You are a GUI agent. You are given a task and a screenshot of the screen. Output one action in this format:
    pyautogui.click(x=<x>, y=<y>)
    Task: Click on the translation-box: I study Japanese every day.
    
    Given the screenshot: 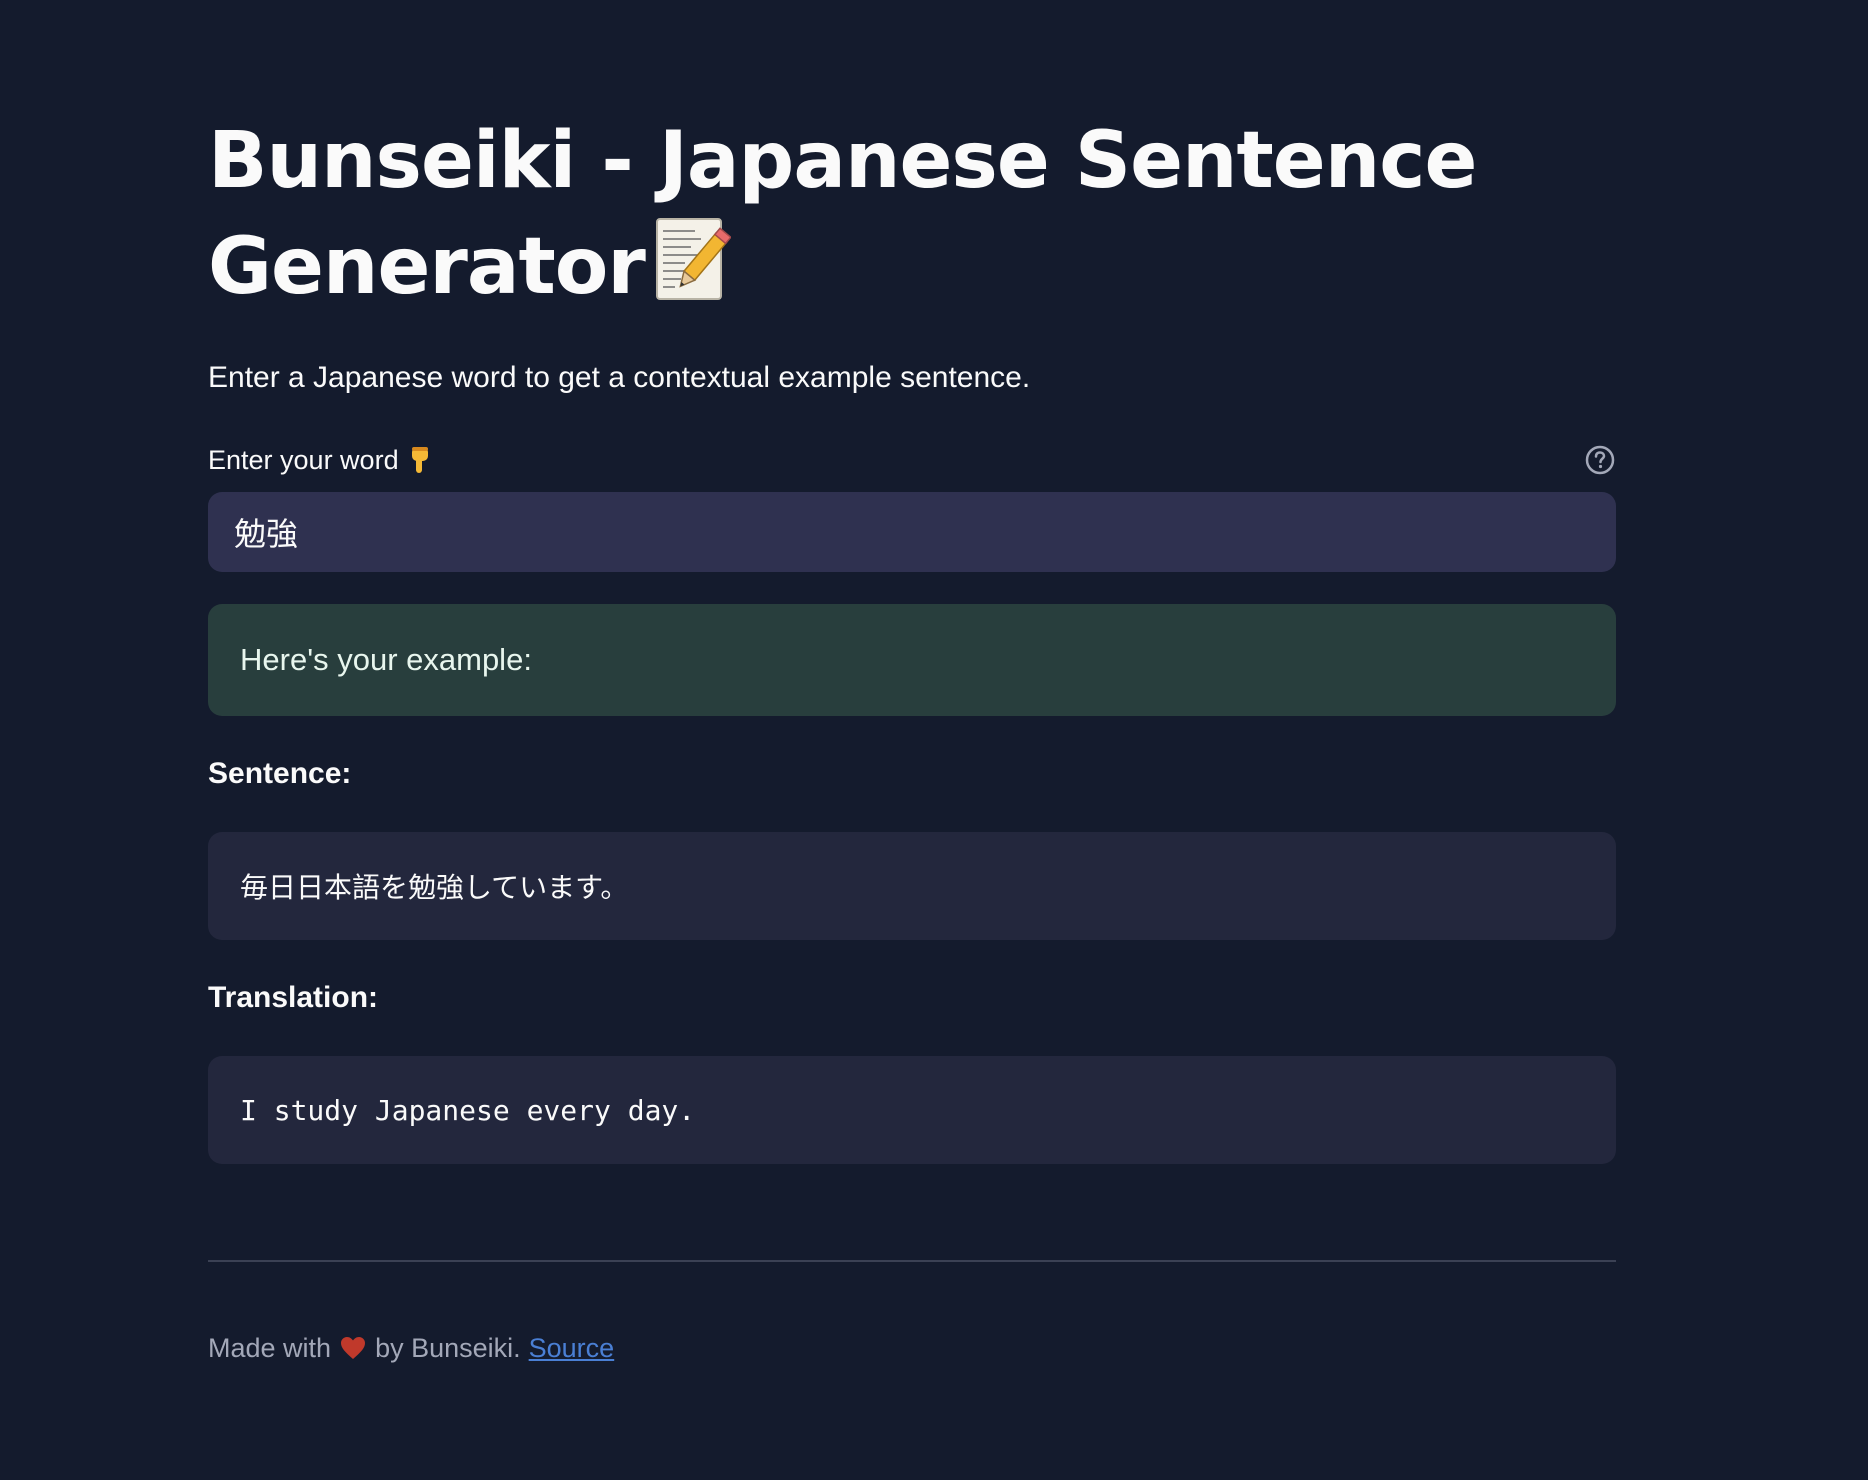 What is the action you would take?
    pyautogui.click(x=912, y=1110)
    